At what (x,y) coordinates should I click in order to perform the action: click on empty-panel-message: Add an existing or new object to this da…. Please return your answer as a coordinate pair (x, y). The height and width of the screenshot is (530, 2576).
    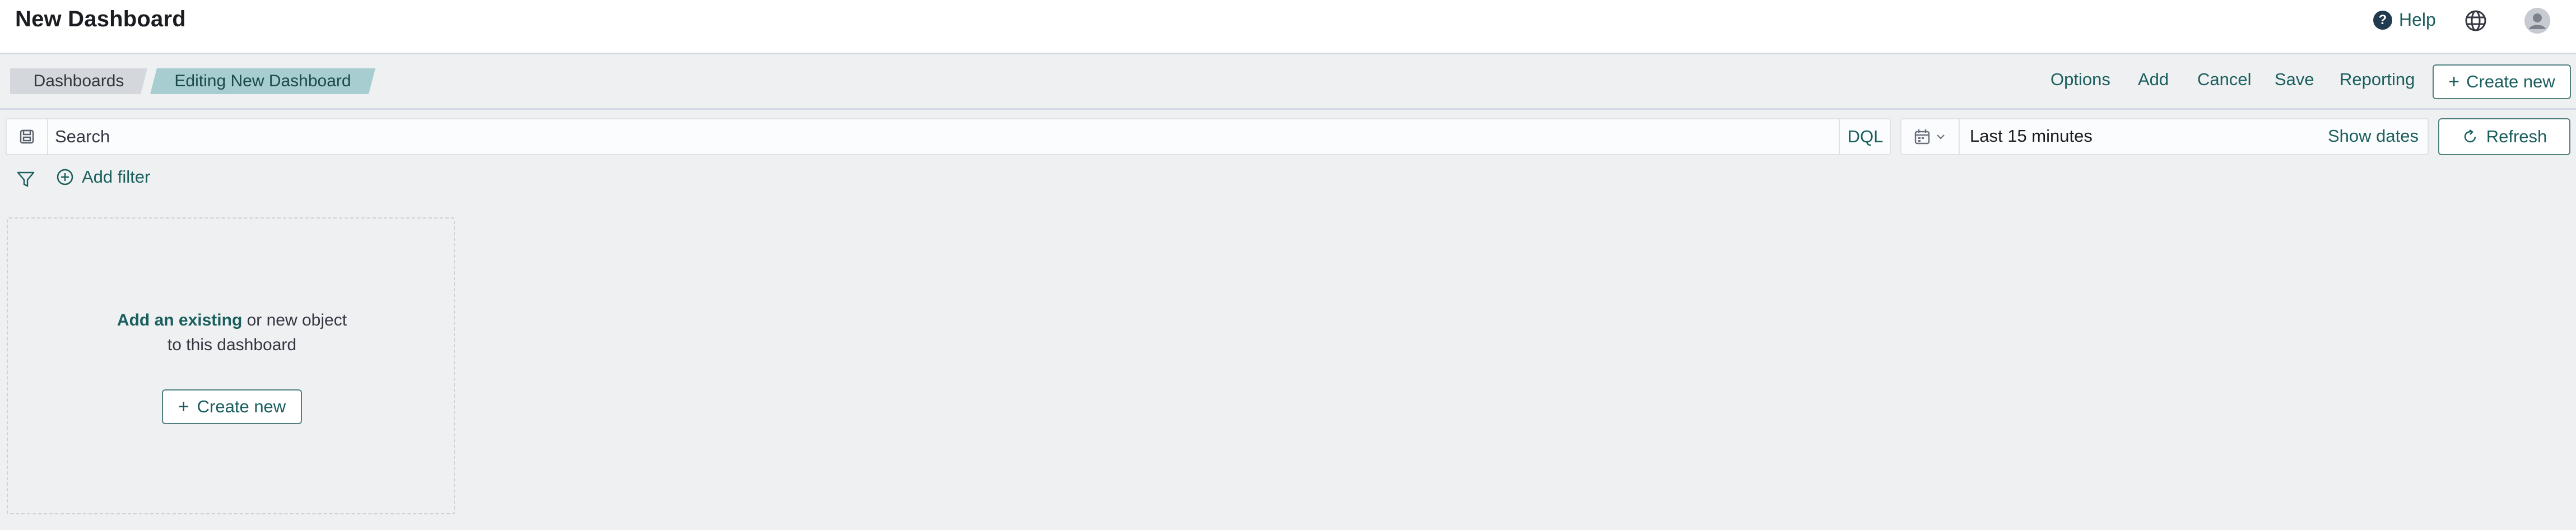
    Looking at the image, I should click on (232, 332).